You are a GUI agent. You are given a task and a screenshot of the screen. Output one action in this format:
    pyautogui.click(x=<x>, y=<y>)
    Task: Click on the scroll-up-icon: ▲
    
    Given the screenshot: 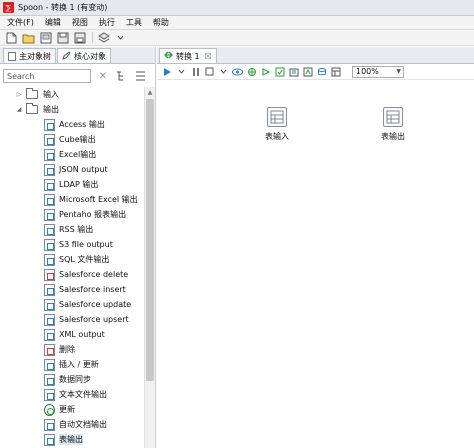 What is the action you would take?
    pyautogui.click(x=150, y=92)
    